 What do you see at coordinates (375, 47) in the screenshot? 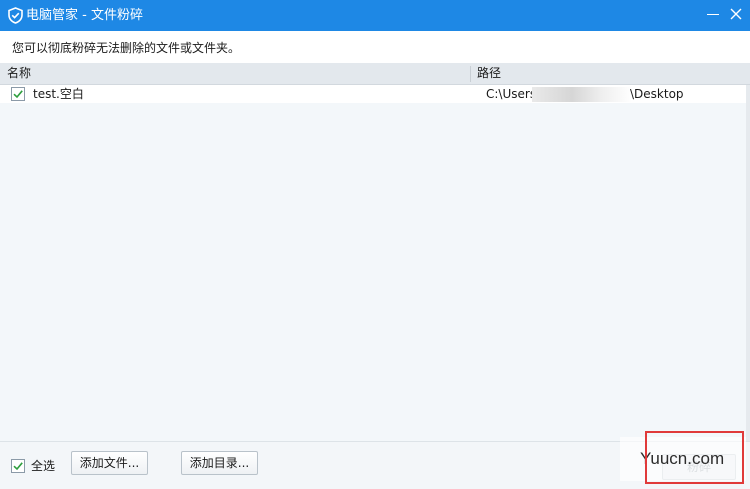
I see `description-bar: 您可以彻底粉碎无法删除的文件或文件夹。` at bounding box center [375, 47].